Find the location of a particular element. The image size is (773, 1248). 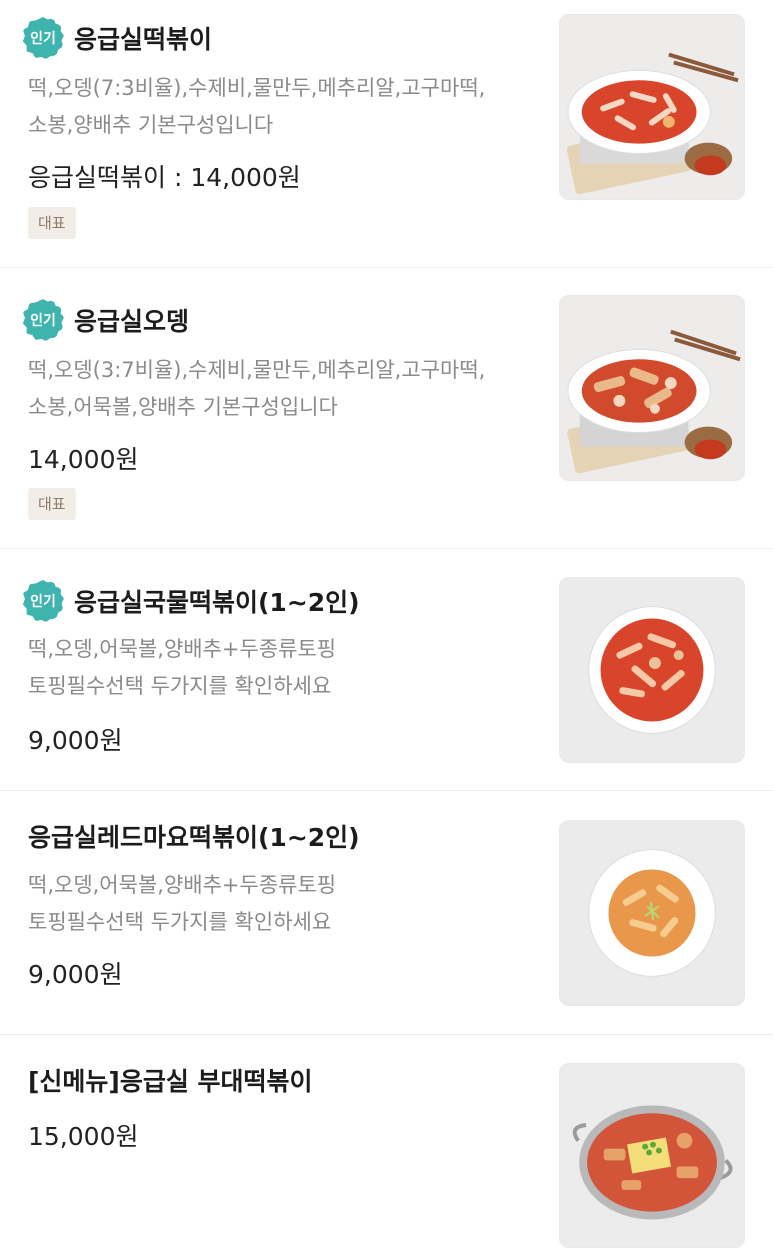

description-line: 떡,오뎅(3:7비율),수제비,물만두,메추리알,고구마떡, is located at coordinates (257, 370).